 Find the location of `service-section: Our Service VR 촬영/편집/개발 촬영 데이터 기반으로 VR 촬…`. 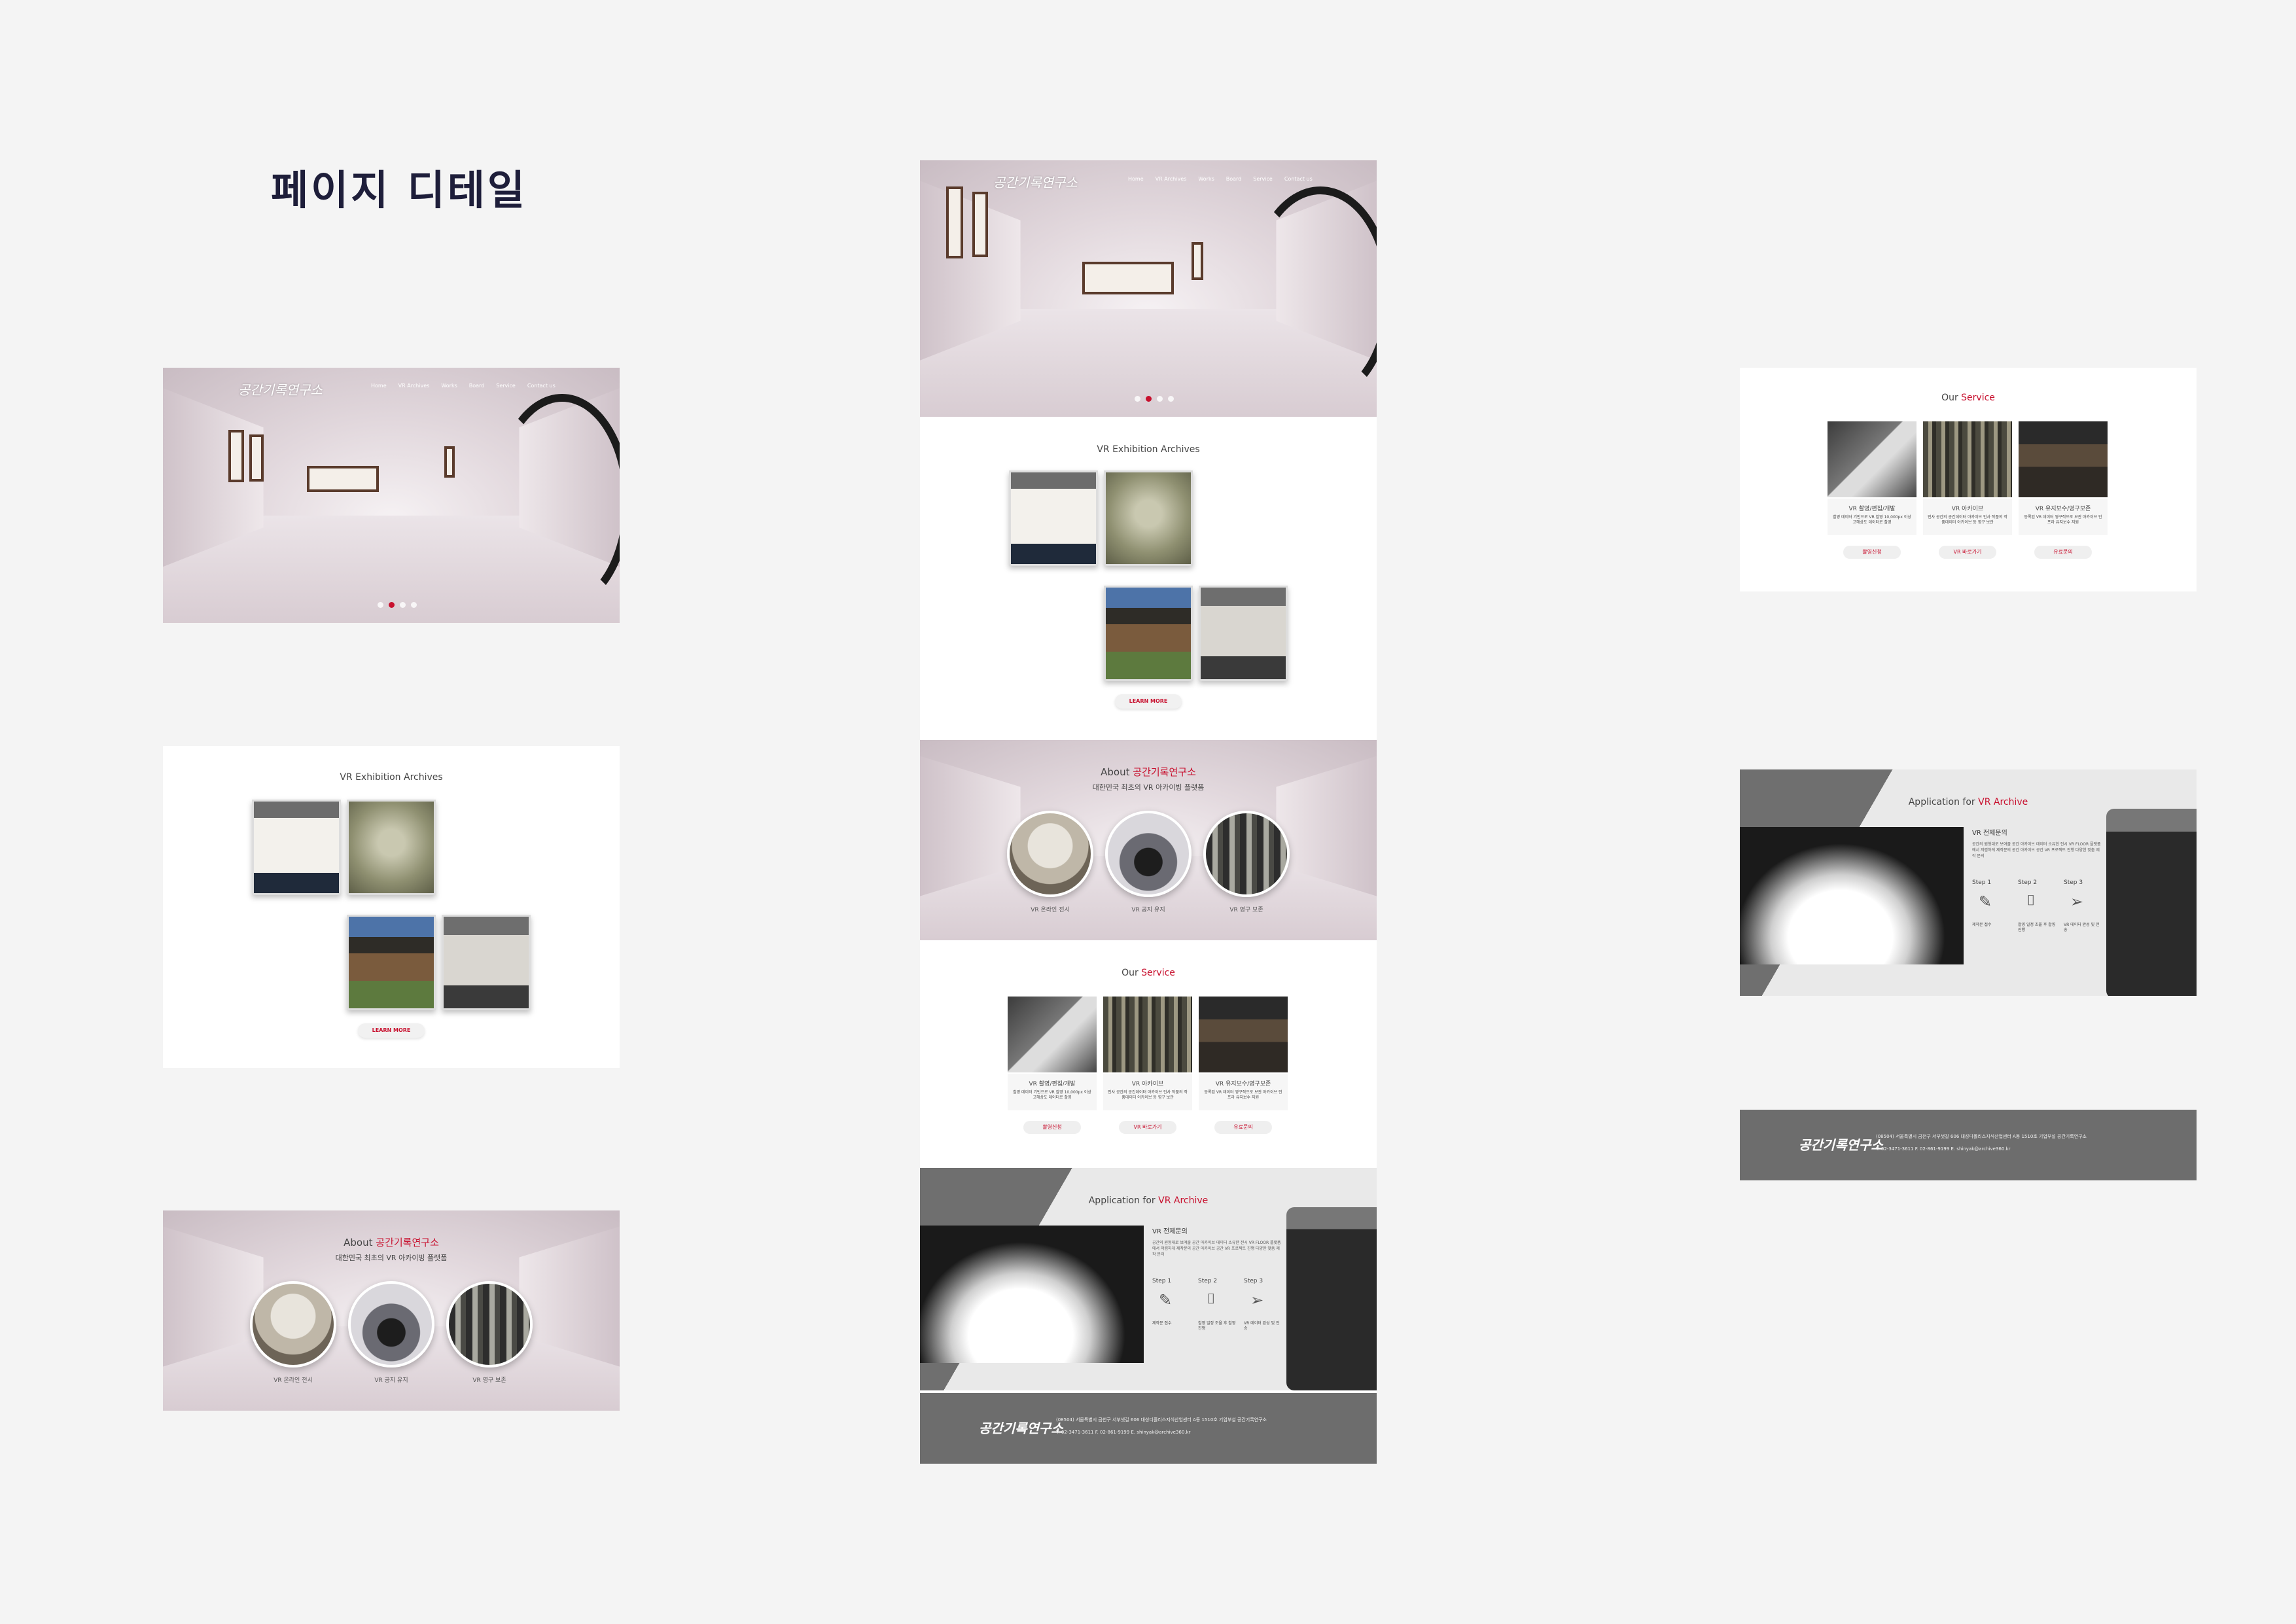

service-section: Our Service VR 촬영/편집/개발 촬영 데이터 기반으로 VR 촬… is located at coordinates (1148, 1054).